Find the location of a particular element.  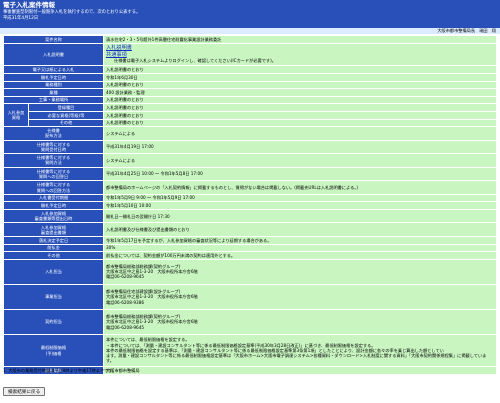

row-value: 令和1年5月10日 10:00 is located at coordinates (300, 205).